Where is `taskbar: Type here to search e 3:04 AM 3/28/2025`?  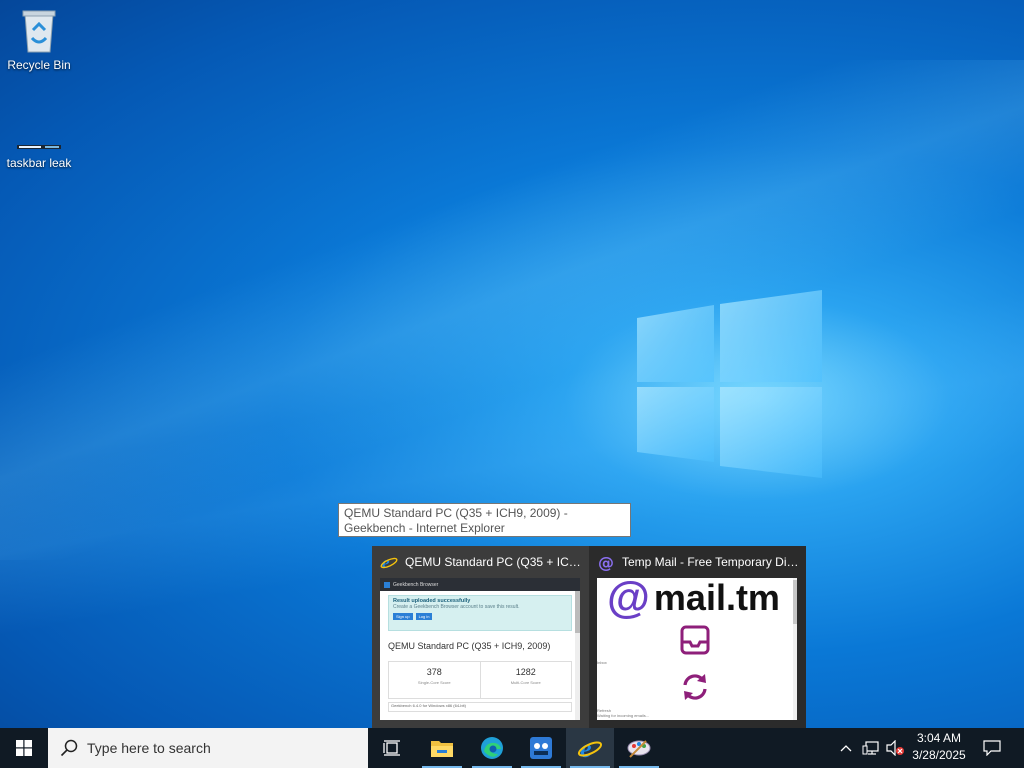 taskbar: Type here to search e 3:04 AM 3/28/2025 is located at coordinates (512, 748).